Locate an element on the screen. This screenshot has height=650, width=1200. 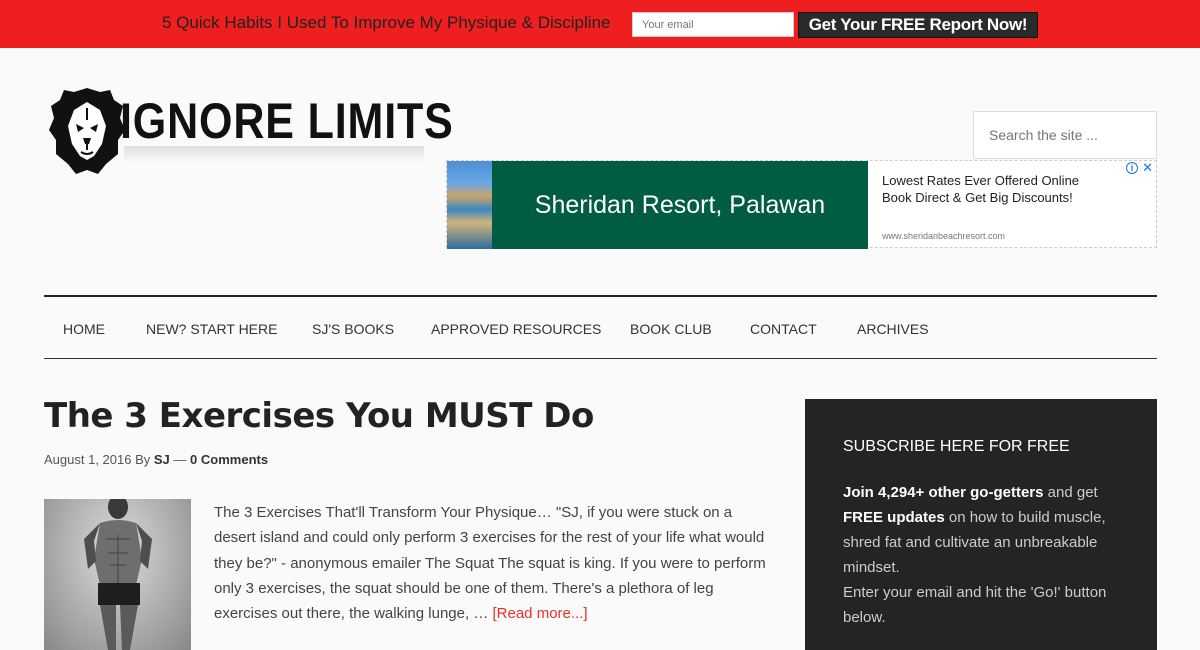
post-title: The 3 Exercises You MUST Do is located at coordinates (319, 416).